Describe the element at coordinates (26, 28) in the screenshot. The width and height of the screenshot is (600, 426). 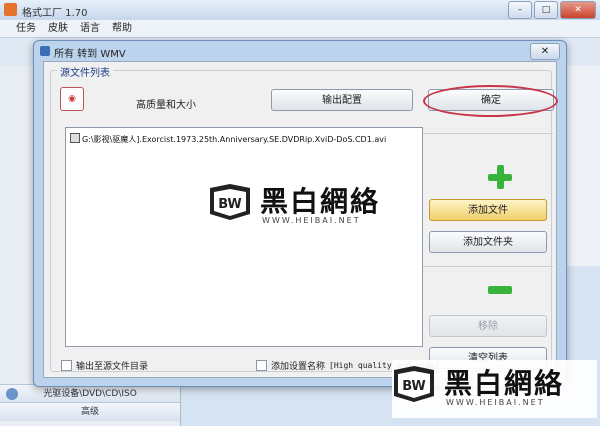
I see `menu-task: 任务` at that location.